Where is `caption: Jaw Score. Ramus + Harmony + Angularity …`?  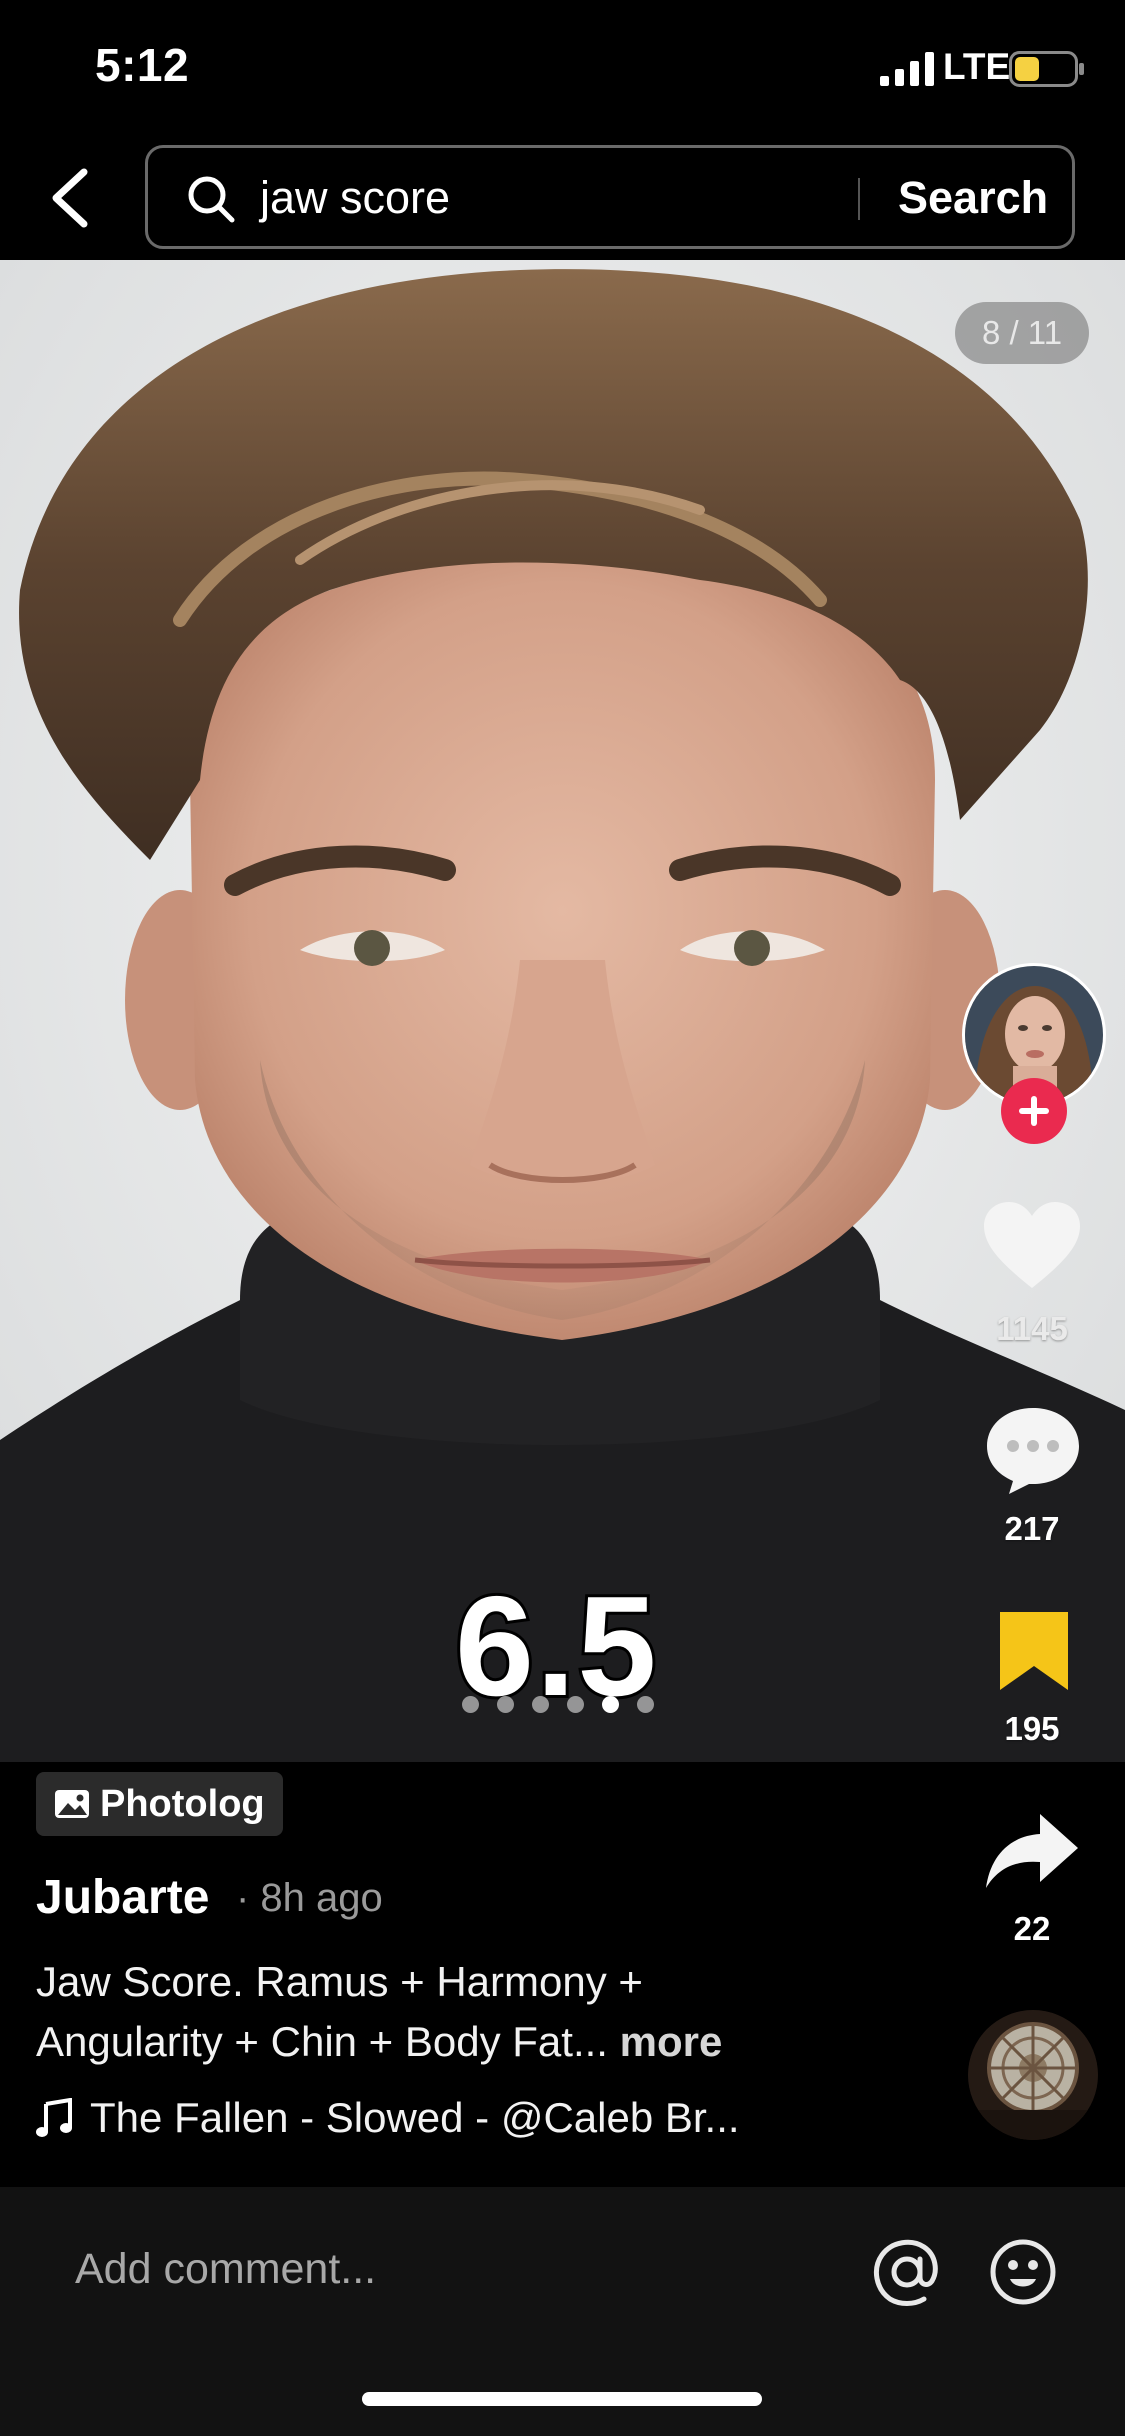 caption: Jaw Score. Ramus + Harmony + Angularity … is located at coordinates (416, 2012).